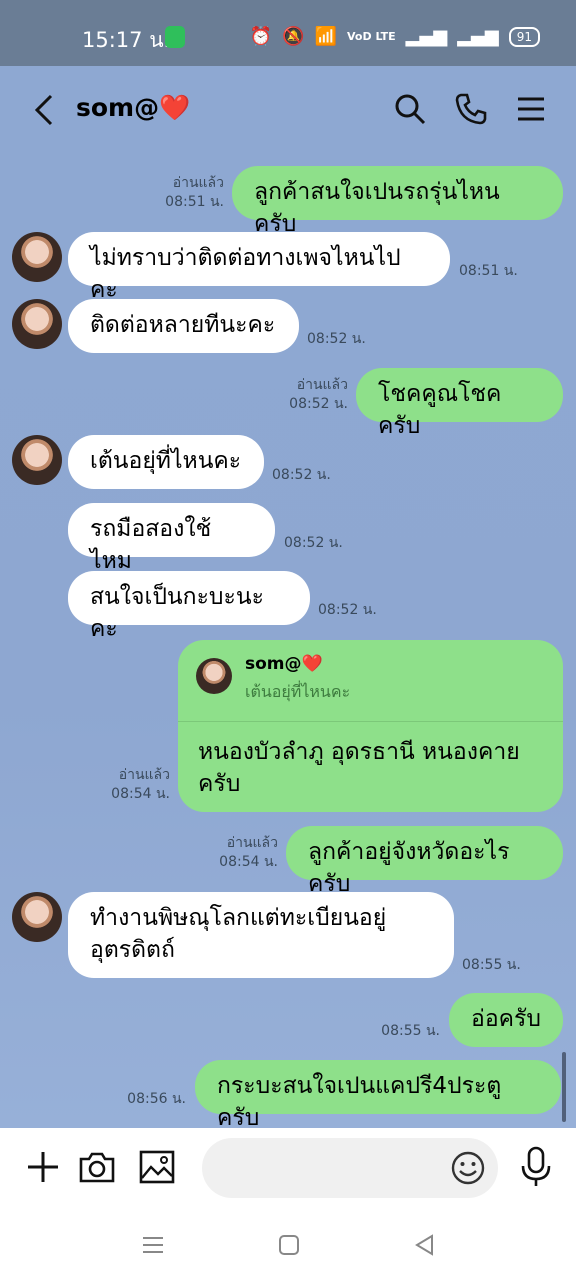 Image resolution: width=576 pixels, height=1280 pixels. I want to click on home-icon, so click(289, 1245).